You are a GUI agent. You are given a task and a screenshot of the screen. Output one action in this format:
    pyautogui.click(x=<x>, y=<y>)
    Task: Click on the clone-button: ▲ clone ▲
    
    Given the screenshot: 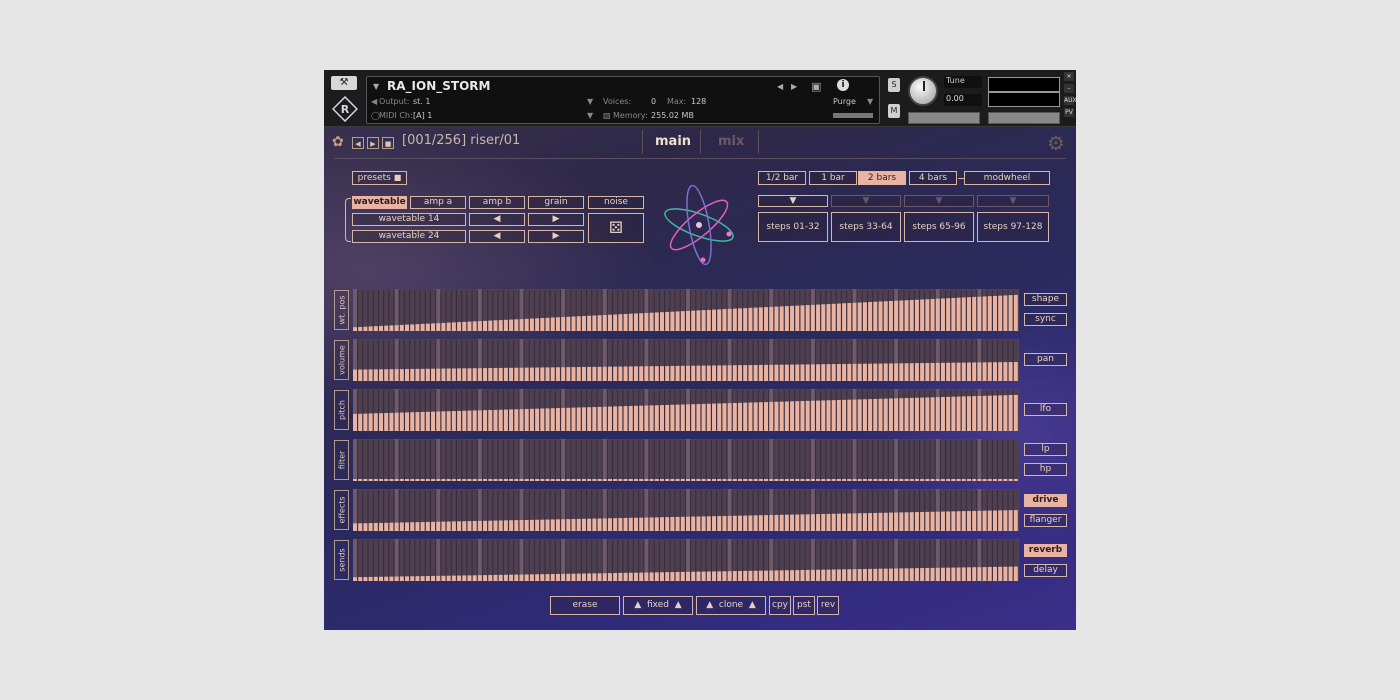 What is the action you would take?
    pyautogui.click(x=731, y=605)
    